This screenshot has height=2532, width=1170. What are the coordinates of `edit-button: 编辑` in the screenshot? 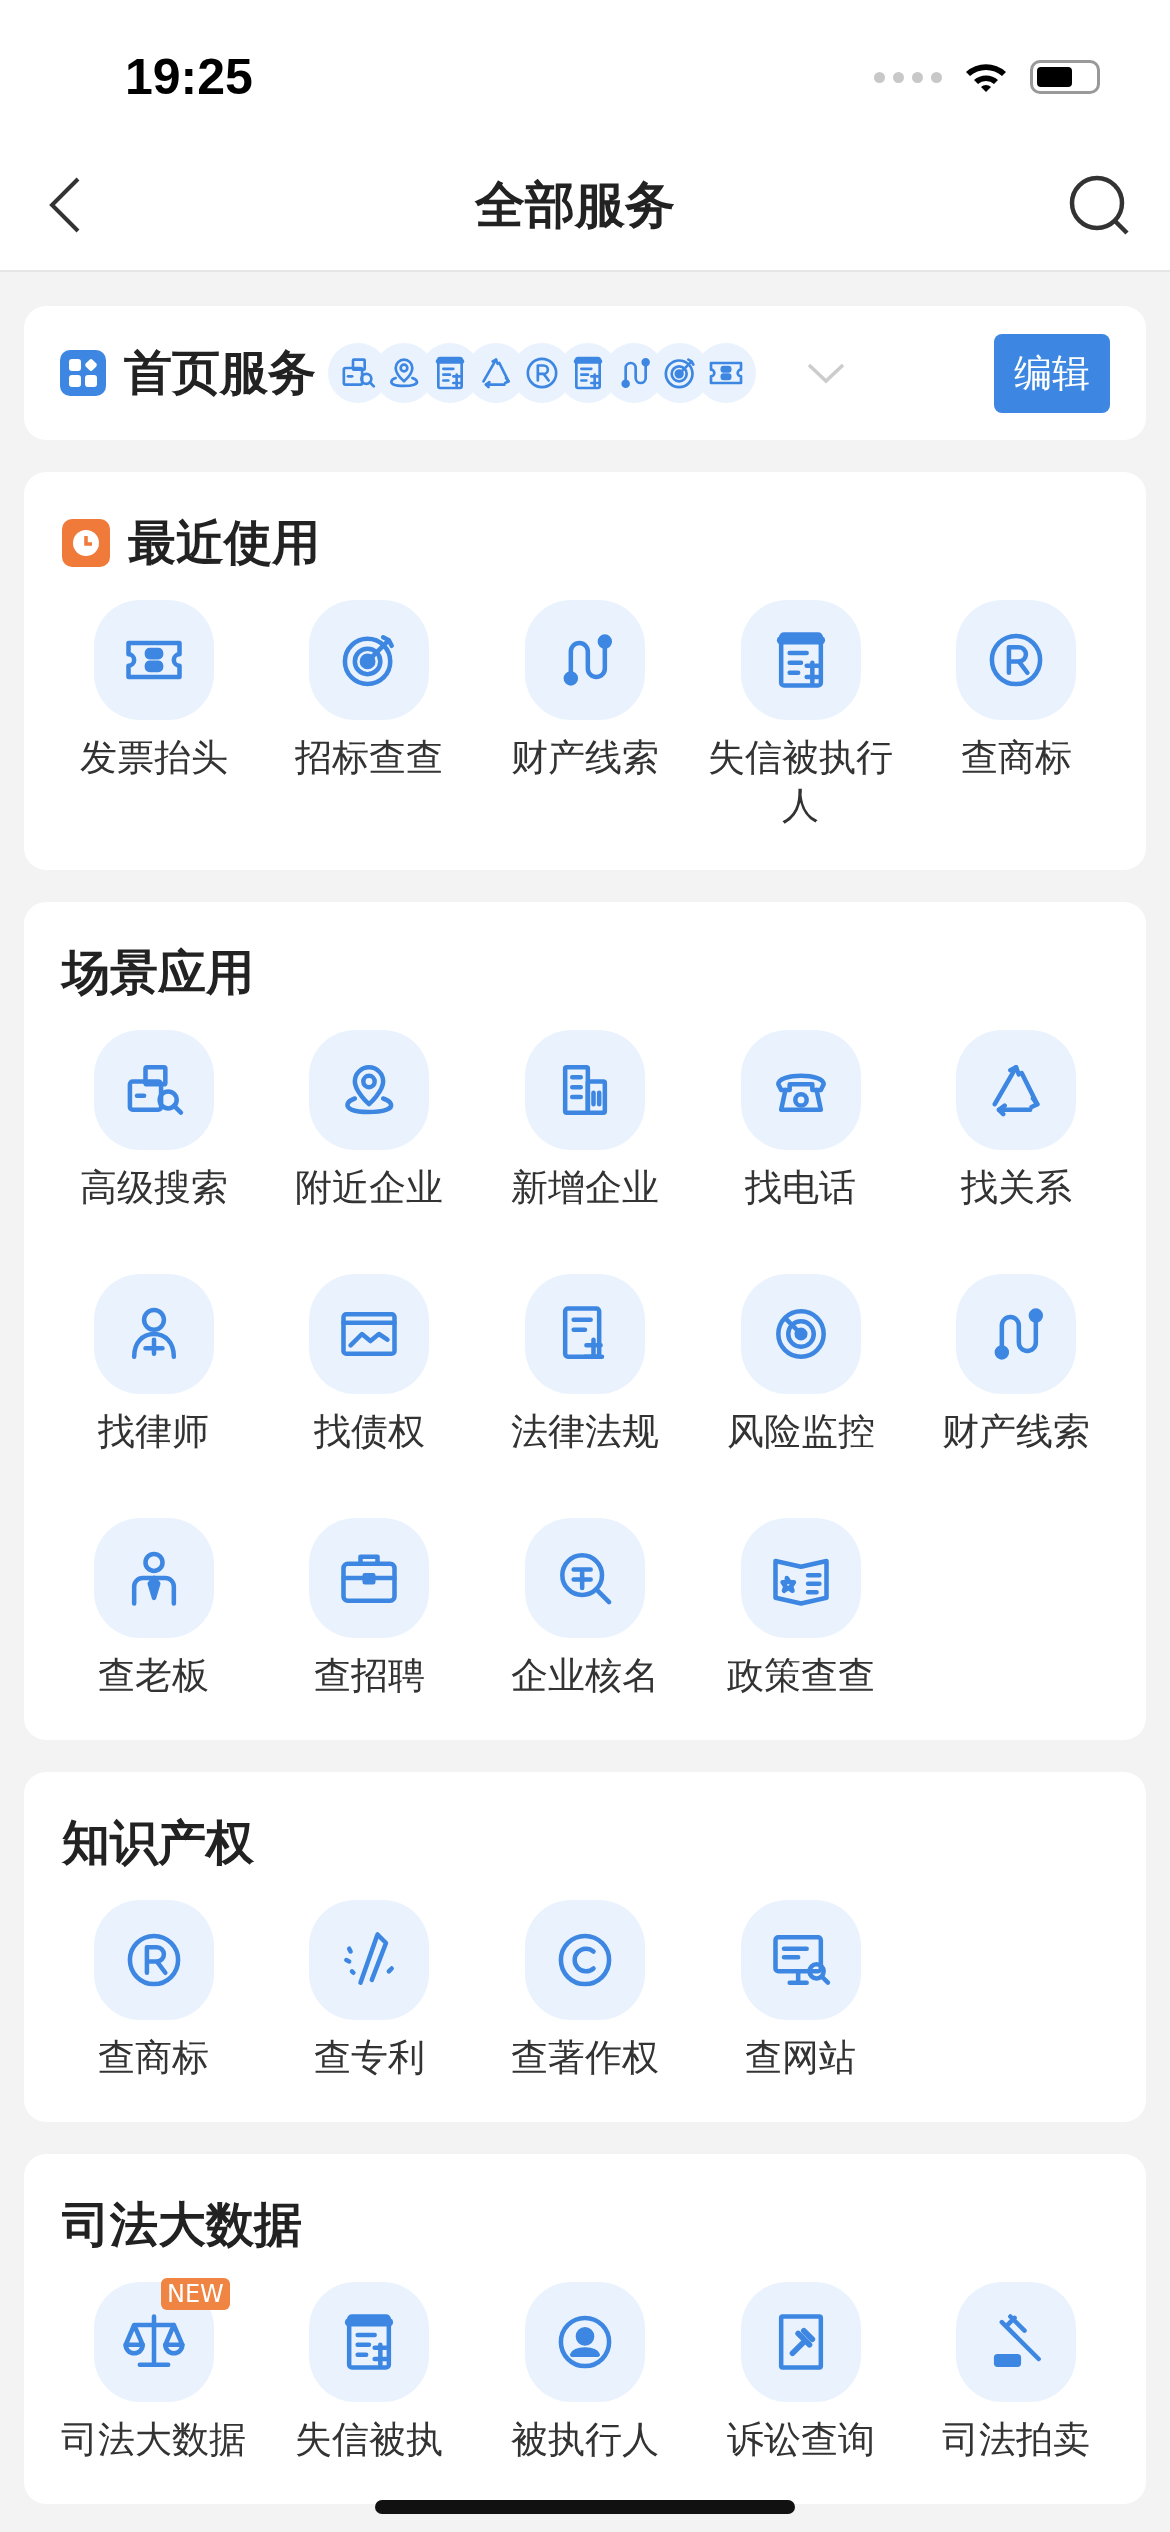 It's located at (1052, 373).